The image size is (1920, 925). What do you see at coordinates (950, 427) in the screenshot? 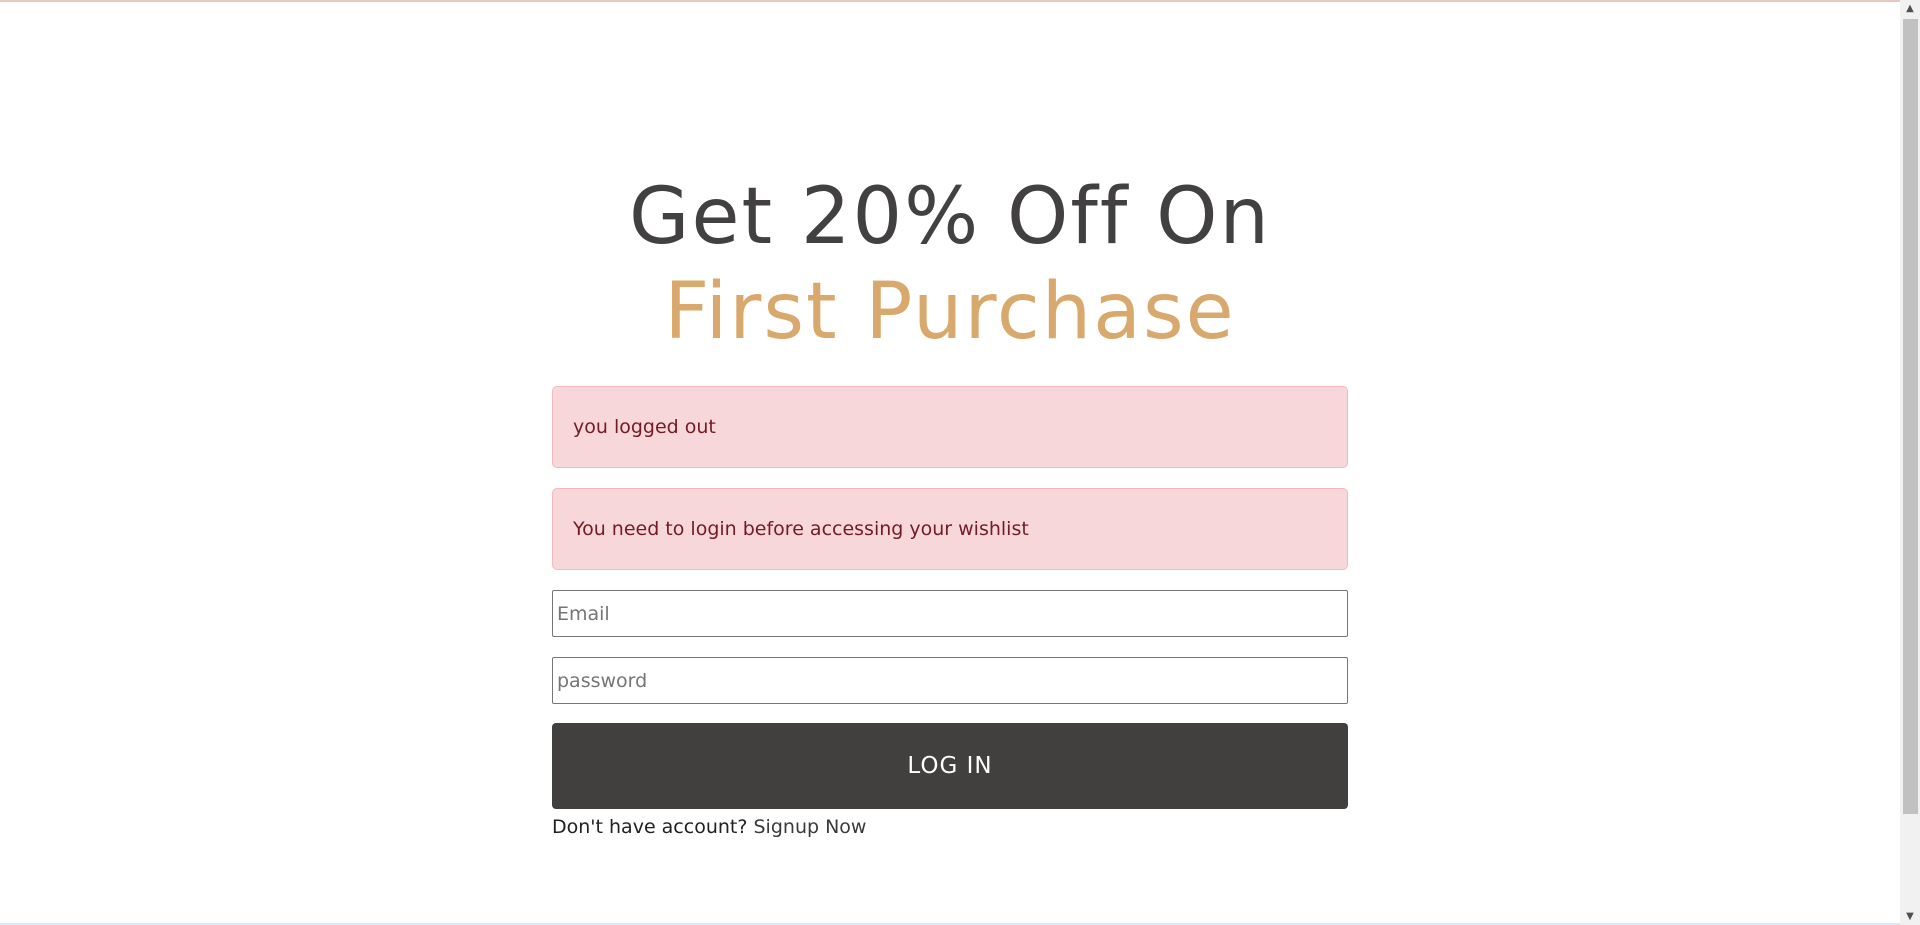
I see `alert-logged-out: you logged out` at bounding box center [950, 427].